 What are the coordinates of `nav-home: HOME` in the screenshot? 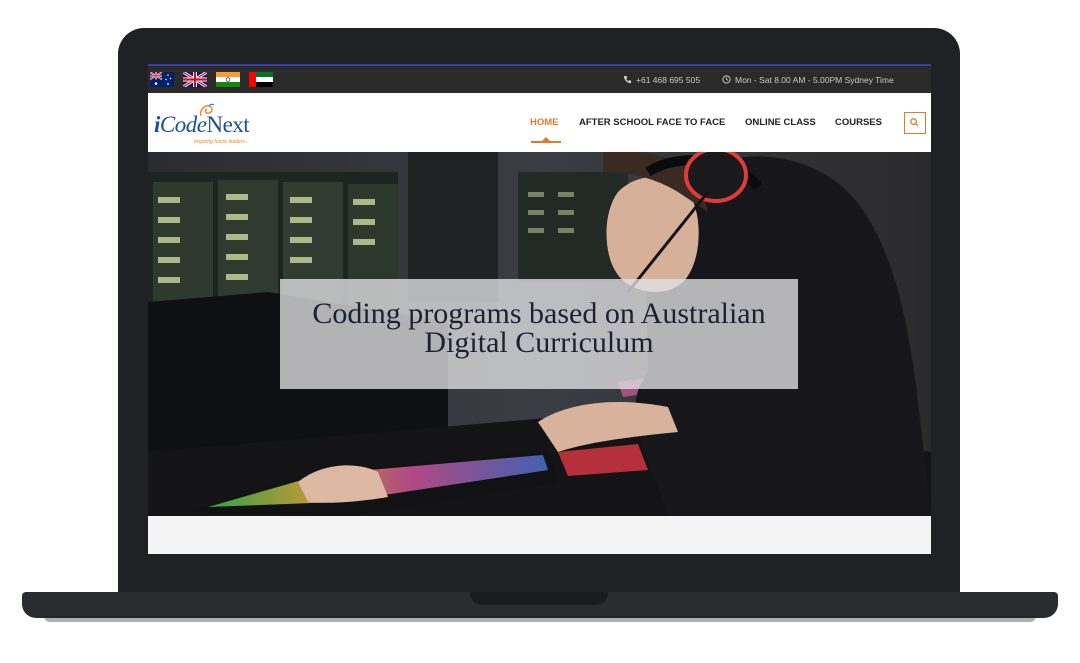 It's located at (544, 122).